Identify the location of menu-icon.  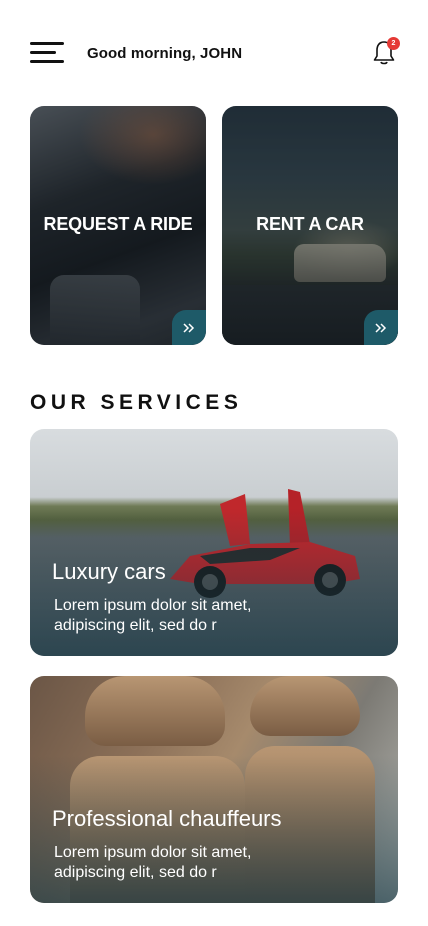
(47, 53).